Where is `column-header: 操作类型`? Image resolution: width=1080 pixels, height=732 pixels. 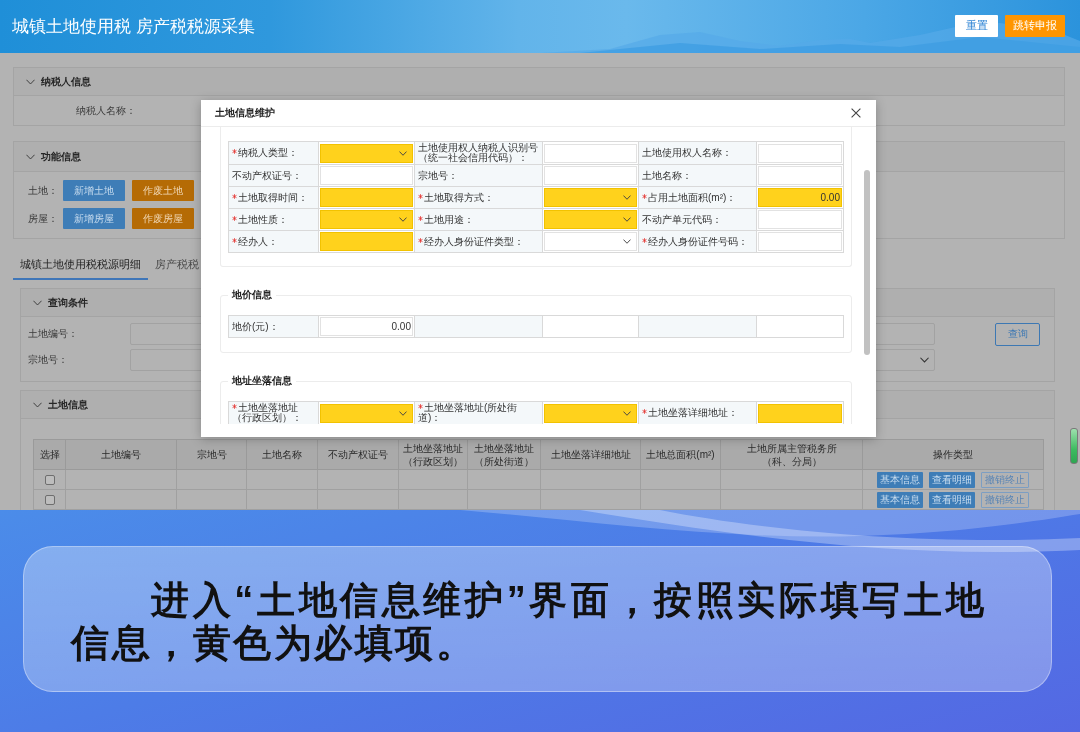
column-header: 操作类型 is located at coordinates (953, 454).